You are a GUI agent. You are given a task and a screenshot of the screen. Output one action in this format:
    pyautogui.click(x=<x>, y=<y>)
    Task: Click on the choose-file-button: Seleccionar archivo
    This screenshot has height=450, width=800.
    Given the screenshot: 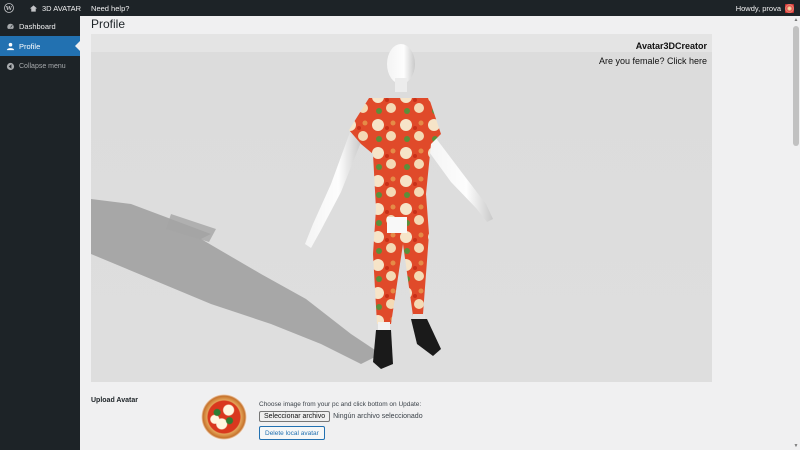 What is the action you would take?
    pyautogui.click(x=295, y=416)
    